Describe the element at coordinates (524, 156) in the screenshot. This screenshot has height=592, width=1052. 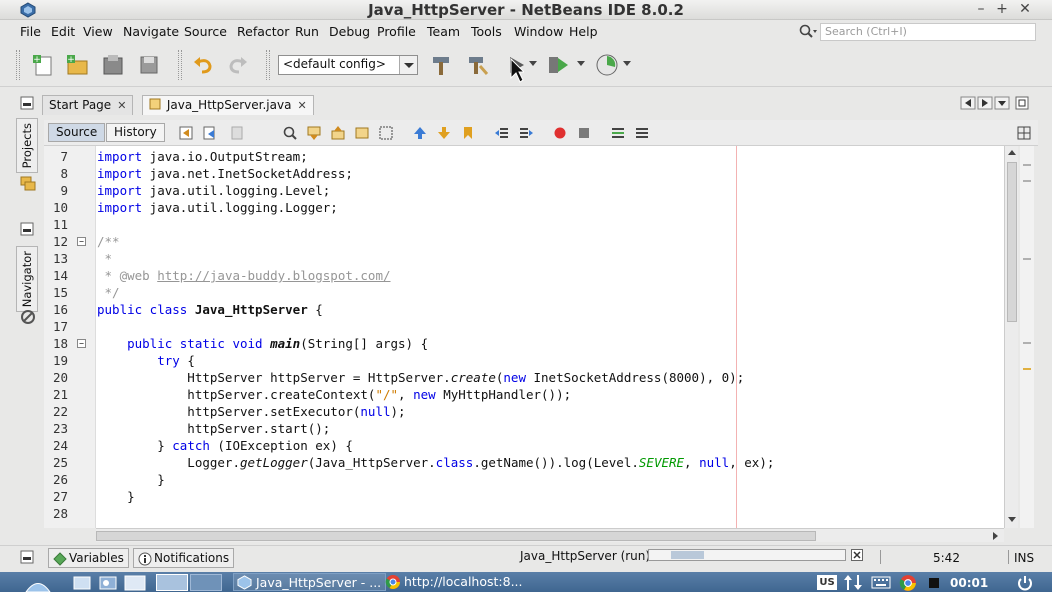
I see `code-line: 7 import java.io.OutputStream;` at that location.